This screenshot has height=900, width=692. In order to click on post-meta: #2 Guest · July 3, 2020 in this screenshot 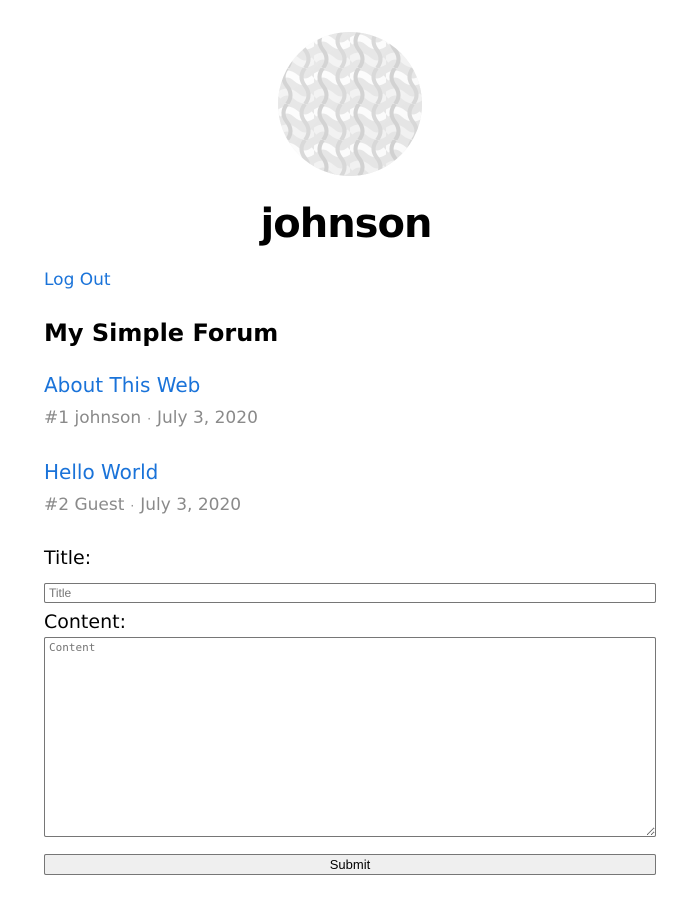, I will do `click(142, 505)`.